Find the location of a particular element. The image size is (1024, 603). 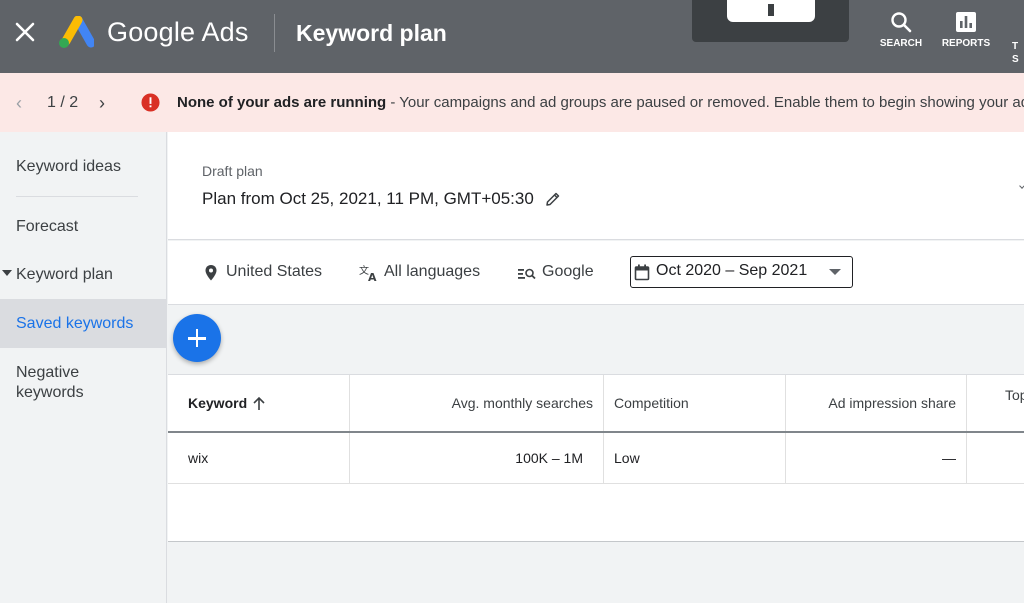

language-label: All languages is located at coordinates (432, 271).